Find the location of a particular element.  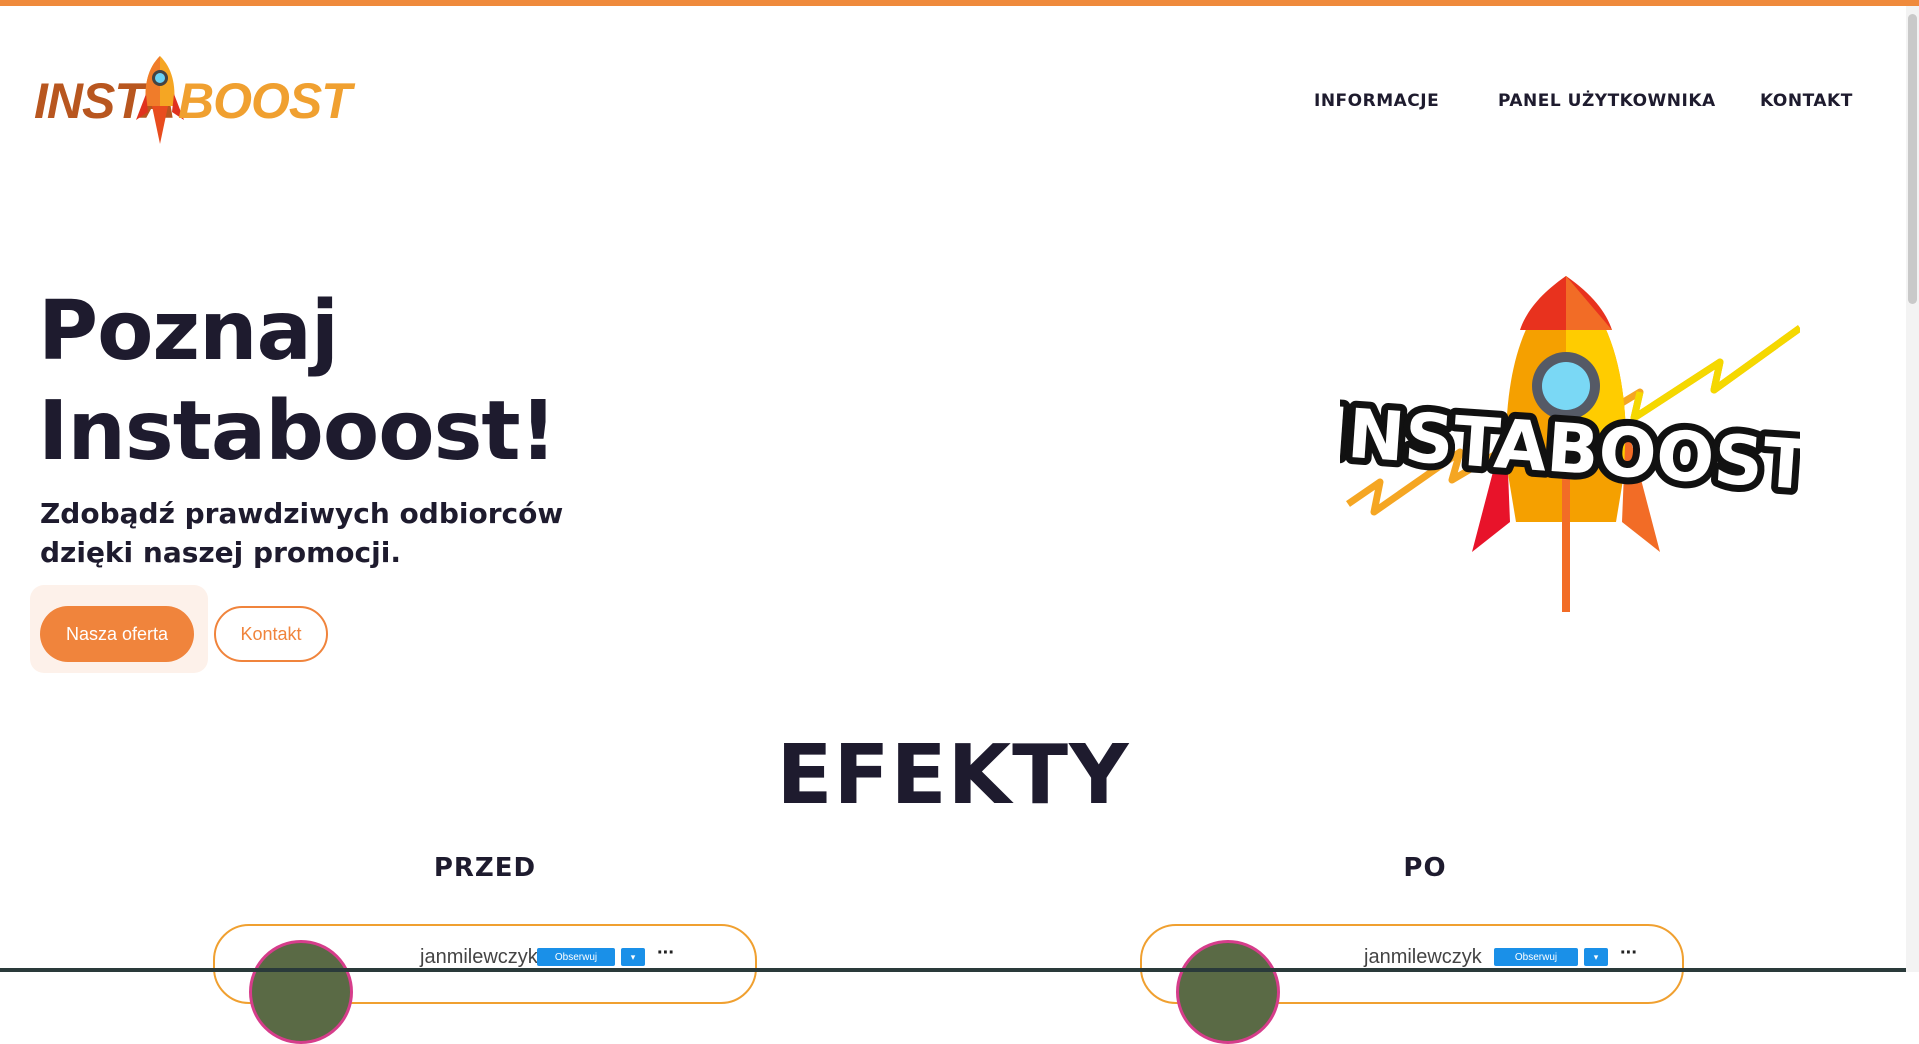

hero-subtitle-line1: Zdobądź prawdziwych odbiorców is located at coordinates (302, 513).